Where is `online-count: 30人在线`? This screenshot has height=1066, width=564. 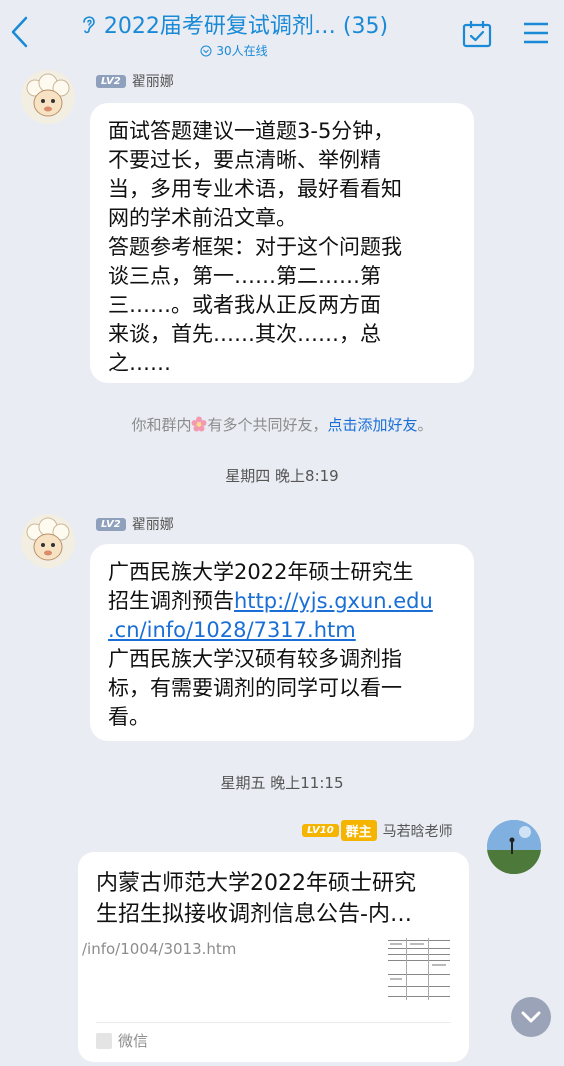
online-count: 30人在线 is located at coordinates (242, 51).